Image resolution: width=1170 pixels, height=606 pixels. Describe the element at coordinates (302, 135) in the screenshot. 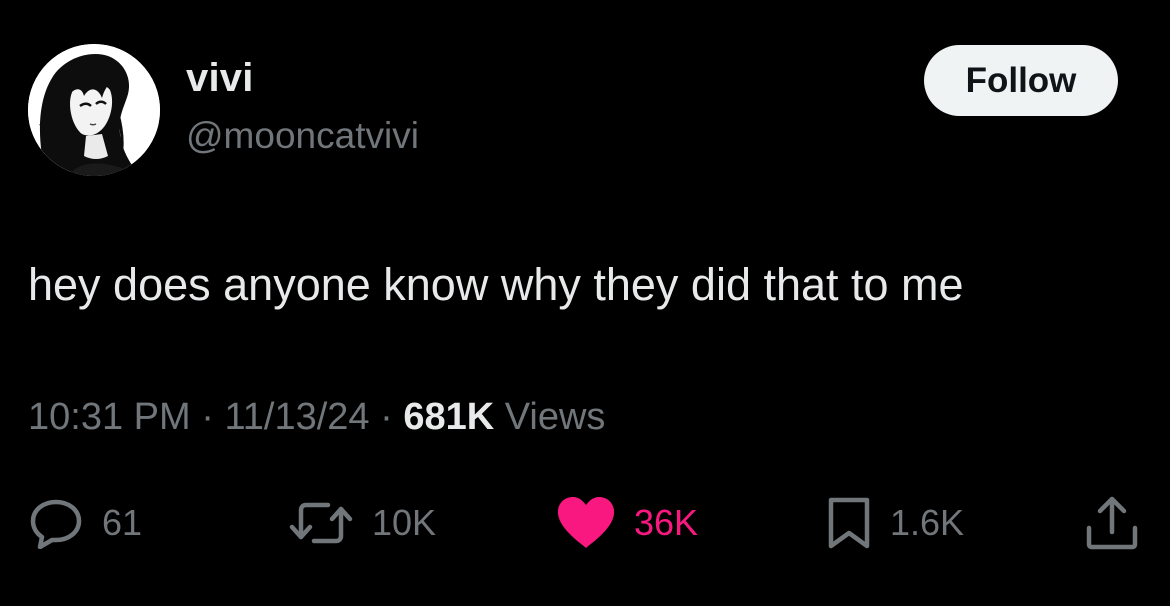

I see `author-handle: @mooncatvivi` at that location.